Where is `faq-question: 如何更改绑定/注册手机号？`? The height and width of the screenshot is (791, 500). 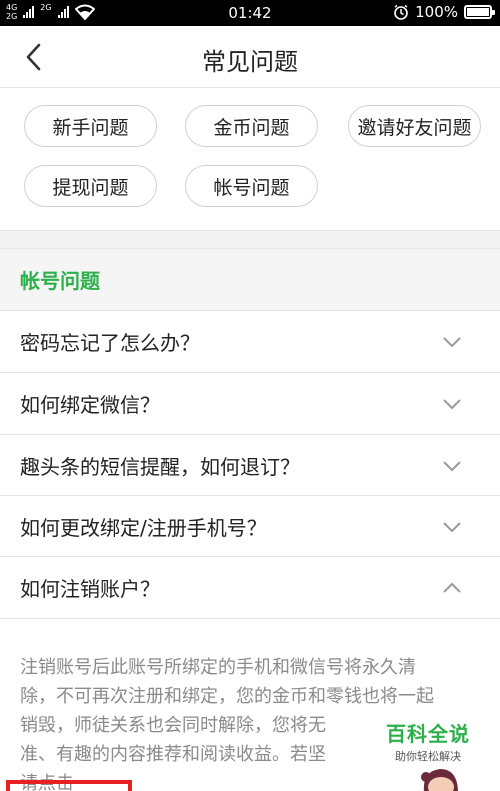
faq-question: 如何更改绑定/注册手机号？ is located at coordinates (143, 528).